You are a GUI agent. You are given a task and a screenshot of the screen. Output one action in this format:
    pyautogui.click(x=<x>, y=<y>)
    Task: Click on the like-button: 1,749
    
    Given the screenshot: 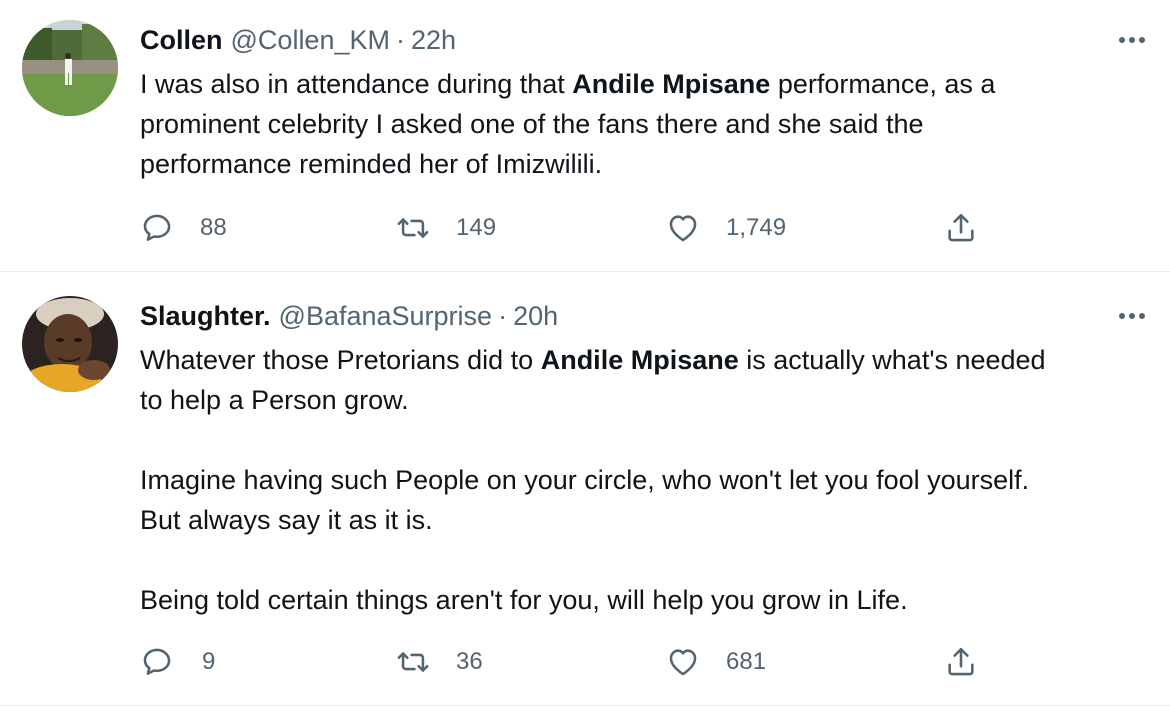 What is the action you would take?
    pyautogui.click(x=726, y=228)
    